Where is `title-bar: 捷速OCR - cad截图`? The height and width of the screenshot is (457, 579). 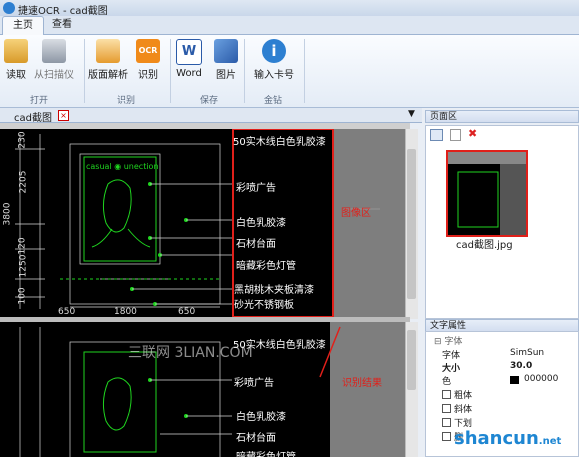 title-bar: 捷速OCR - cad截图 is located at coordinates (289, 8).